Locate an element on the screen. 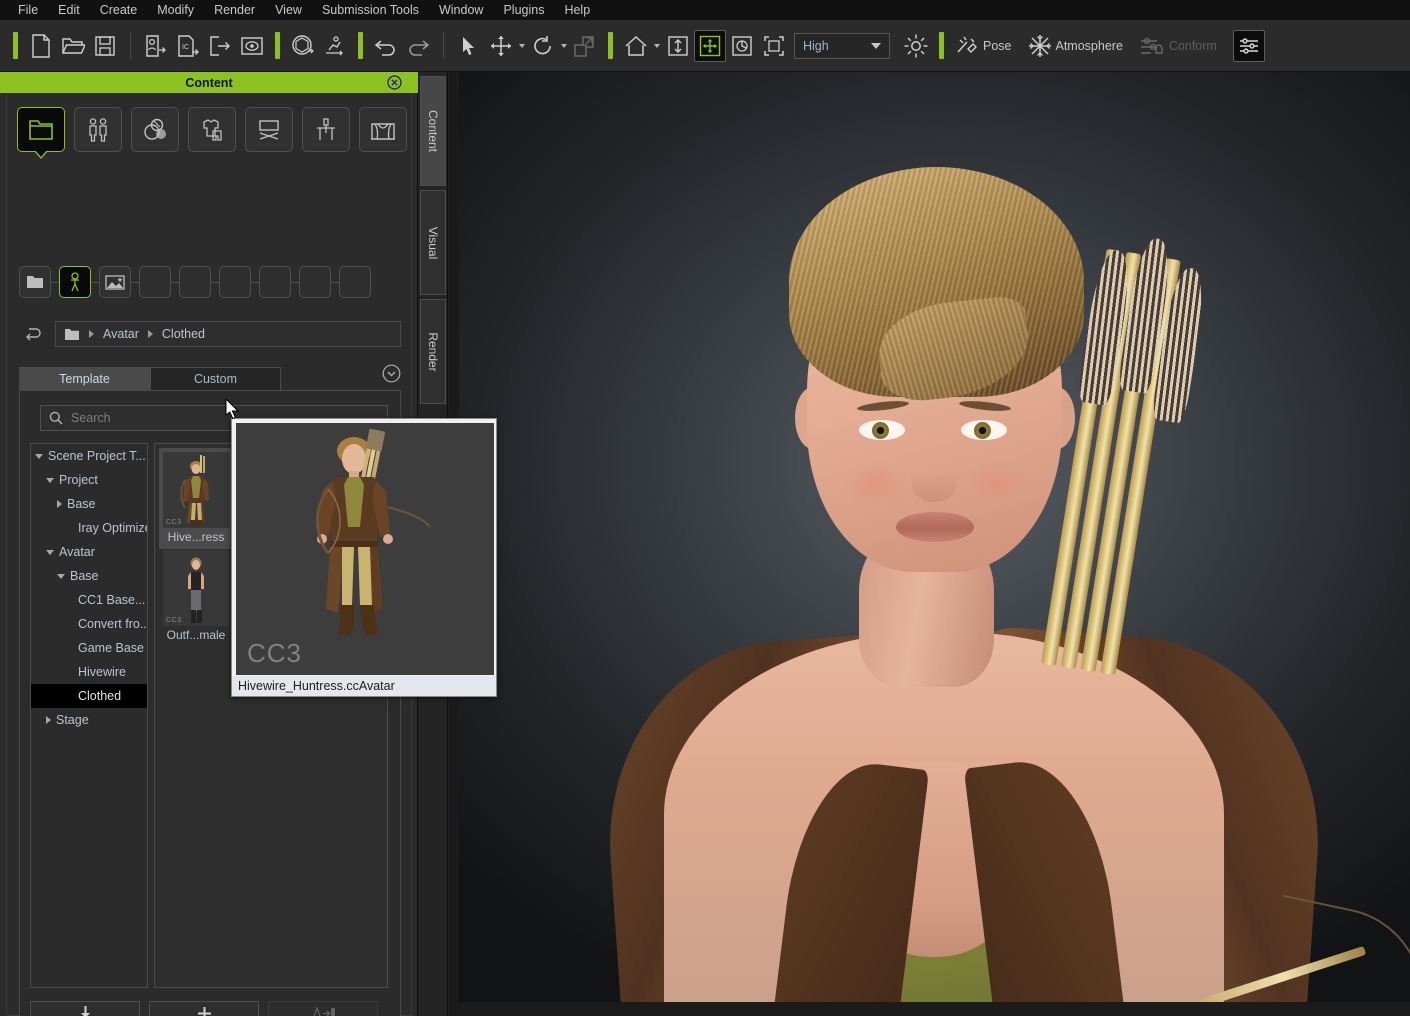 The image size is (1410, 1016). menu-edit: Edit is located at coordinates (69, 10).